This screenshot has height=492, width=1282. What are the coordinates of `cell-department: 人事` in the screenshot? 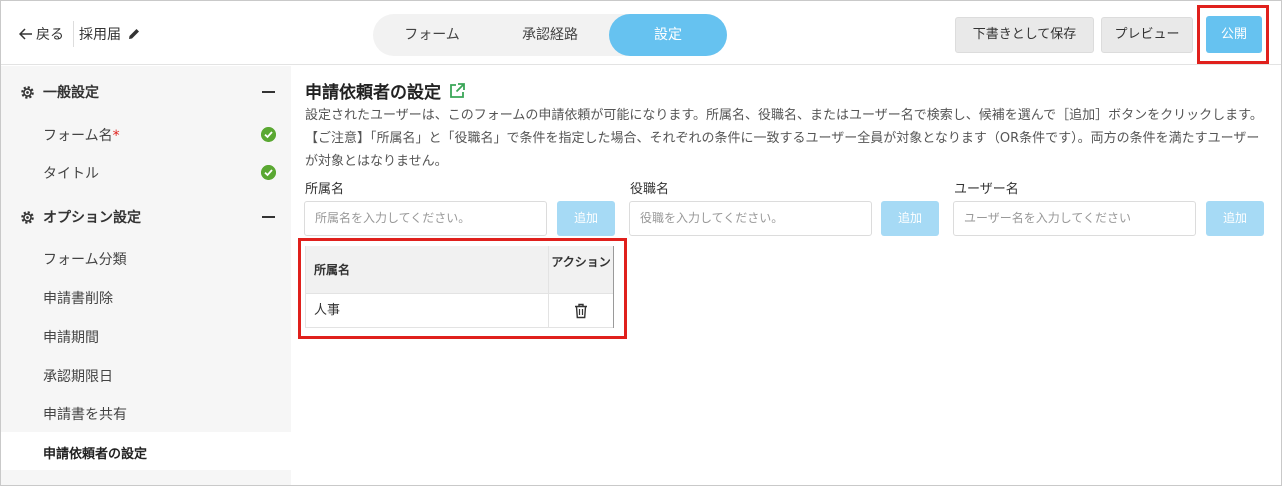 It's located at (428, 310).